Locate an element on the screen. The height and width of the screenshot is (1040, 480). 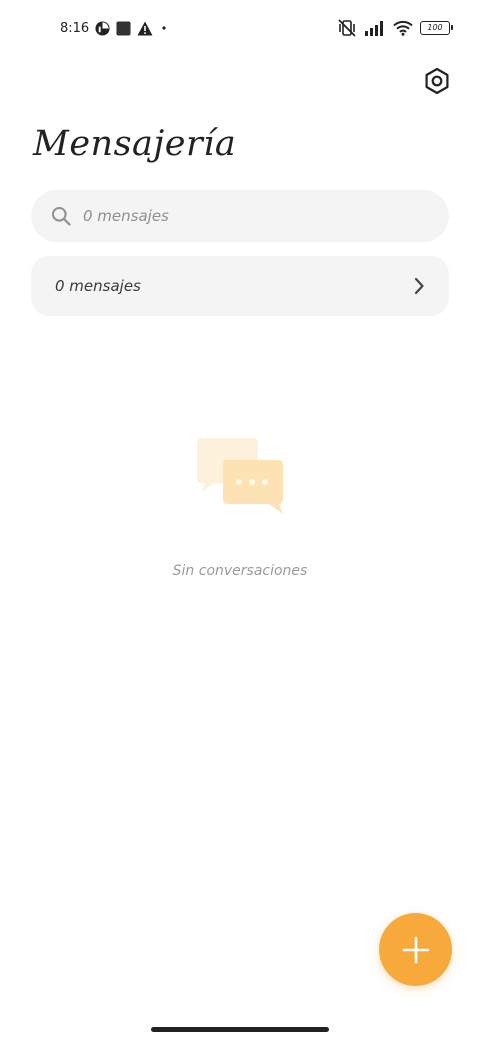
settings-hexagon-icon is located at coordinates (437, 81).